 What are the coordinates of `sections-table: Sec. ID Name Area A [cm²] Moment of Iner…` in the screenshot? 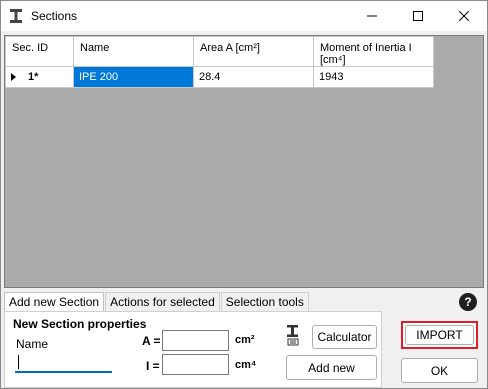 It's located at (219, 62).